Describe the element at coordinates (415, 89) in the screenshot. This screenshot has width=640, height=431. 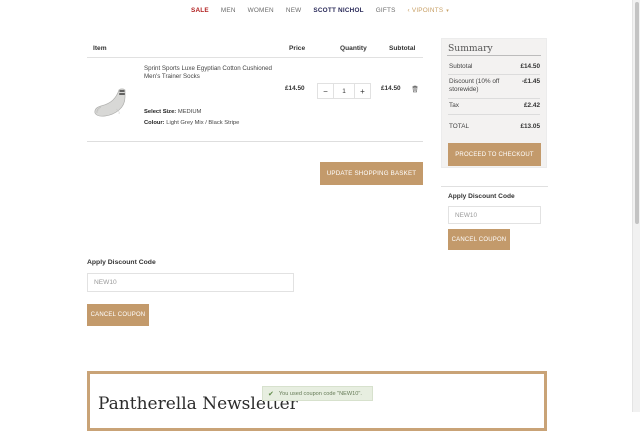
I see `trash-icon` at that location.